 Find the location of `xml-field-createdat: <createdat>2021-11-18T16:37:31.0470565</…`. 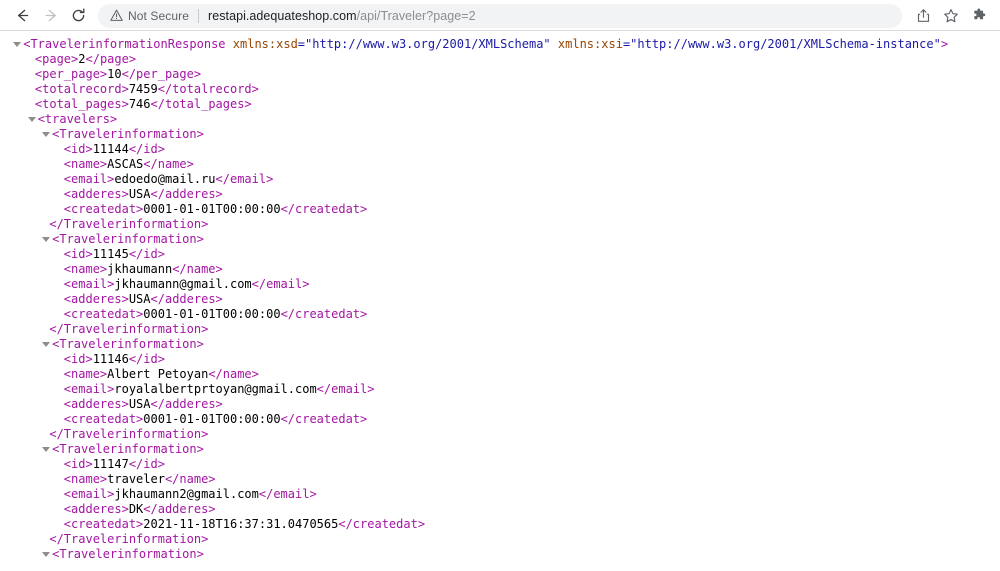

xml-field-createdat: <createdat>2021-11-18T16:37:31.0470565</… is located at coordinates (244, 524).